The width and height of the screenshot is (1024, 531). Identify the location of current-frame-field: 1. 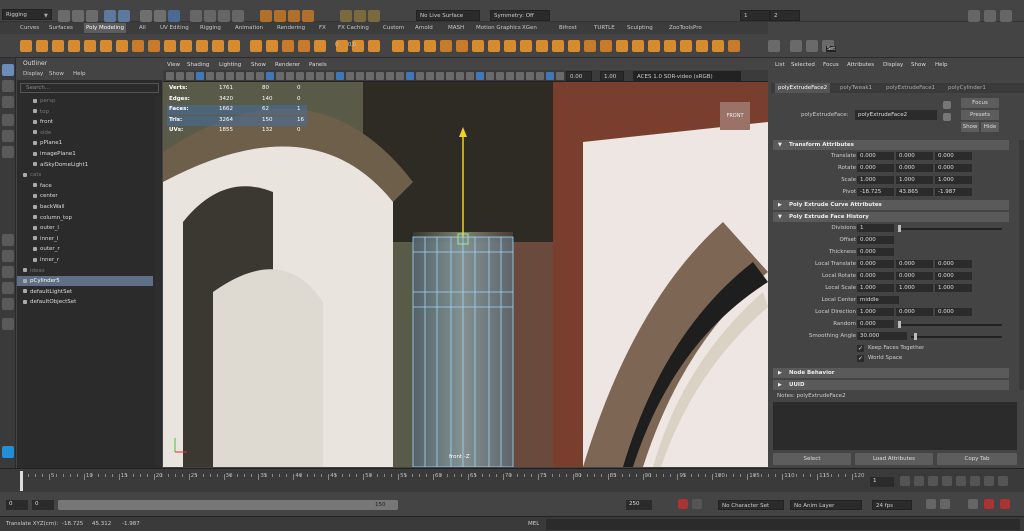
(882, 482).